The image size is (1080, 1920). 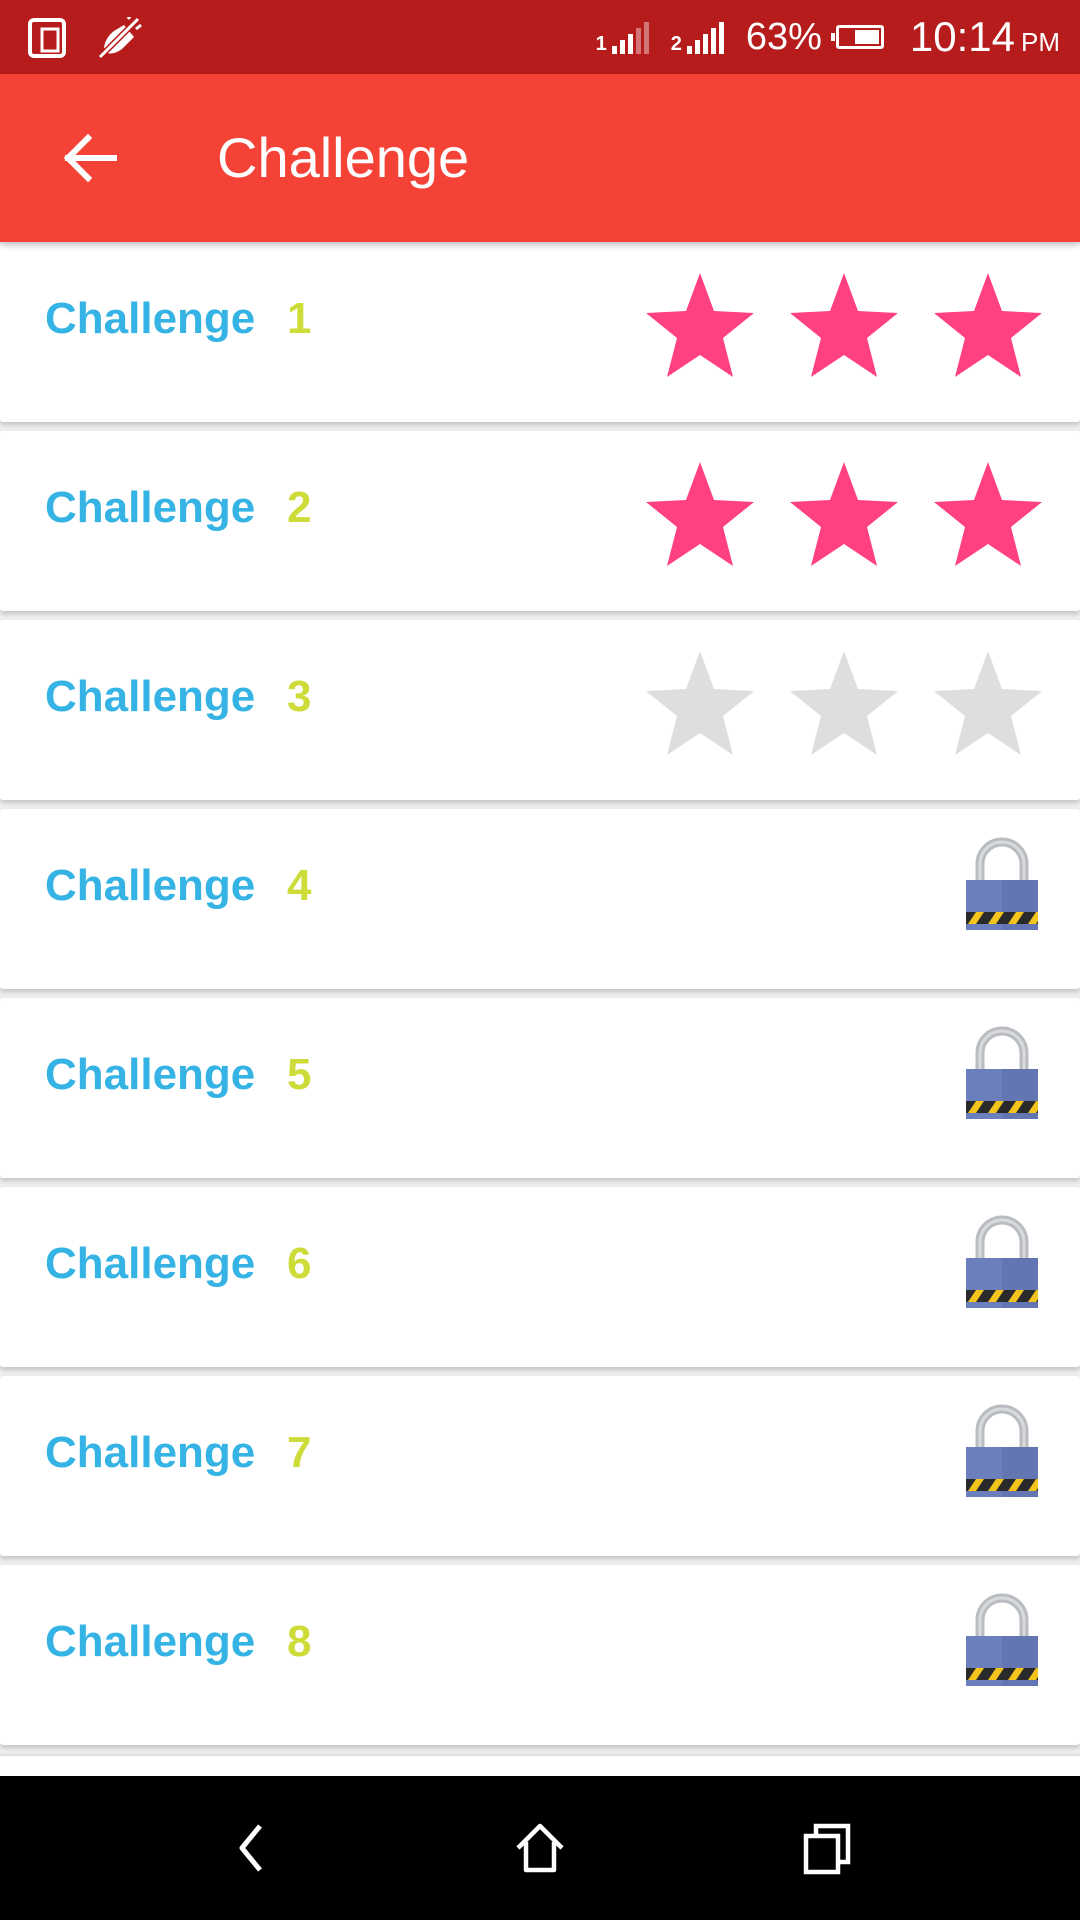 I want to click on challenge-number: 2, so click(x=299, y=507).